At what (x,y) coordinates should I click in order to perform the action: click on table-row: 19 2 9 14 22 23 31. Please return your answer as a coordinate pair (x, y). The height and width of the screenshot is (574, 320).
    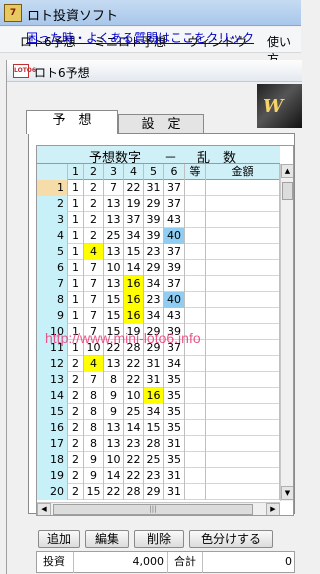
    Looking at the image, I should click on (158, 476).